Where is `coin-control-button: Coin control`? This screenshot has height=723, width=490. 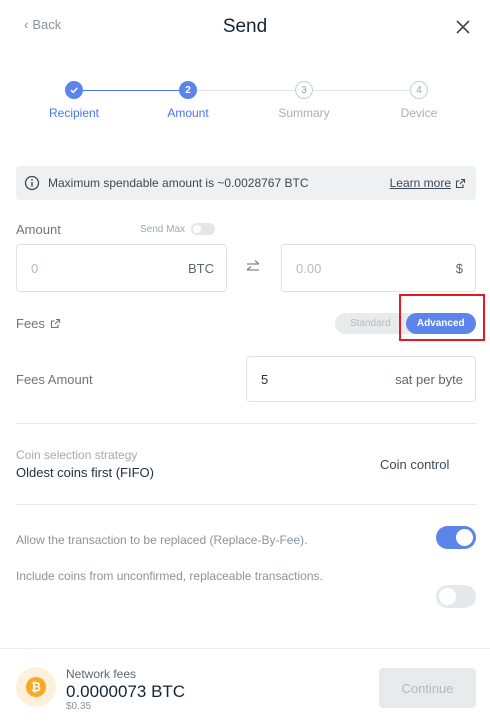
coin-control-button: Coin control is located at coordinates (414, 464).